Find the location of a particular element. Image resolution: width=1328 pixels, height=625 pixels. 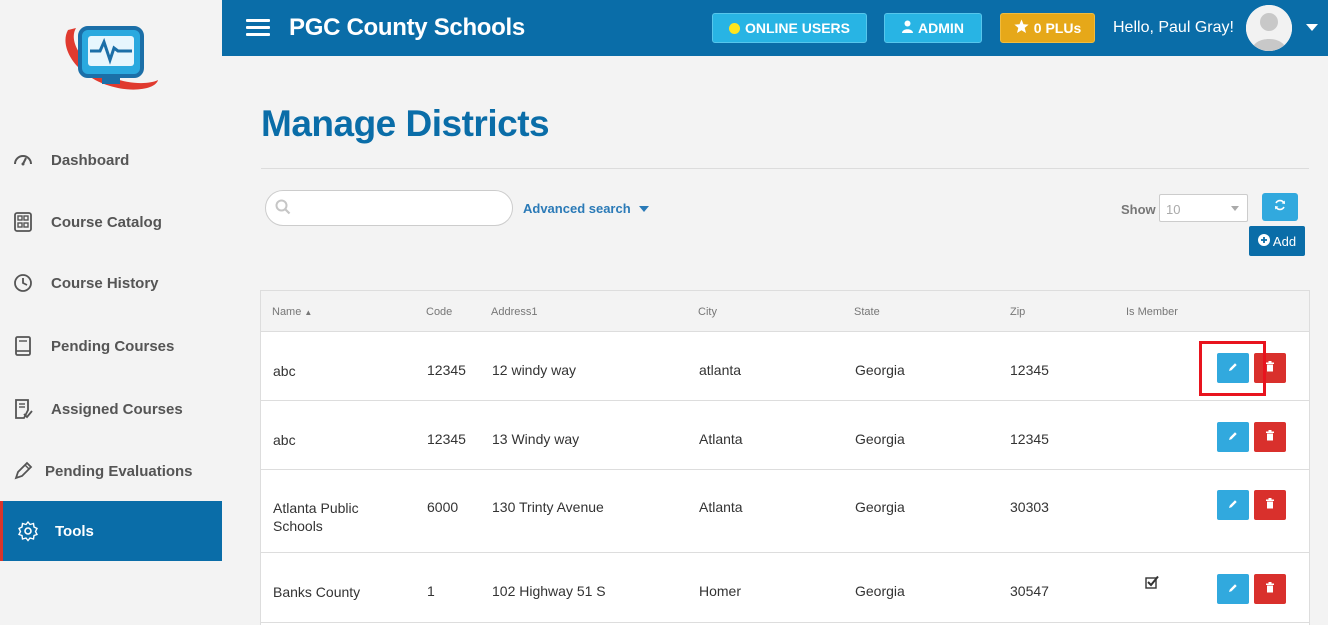

search-icon is located at coordinates (283, 209).